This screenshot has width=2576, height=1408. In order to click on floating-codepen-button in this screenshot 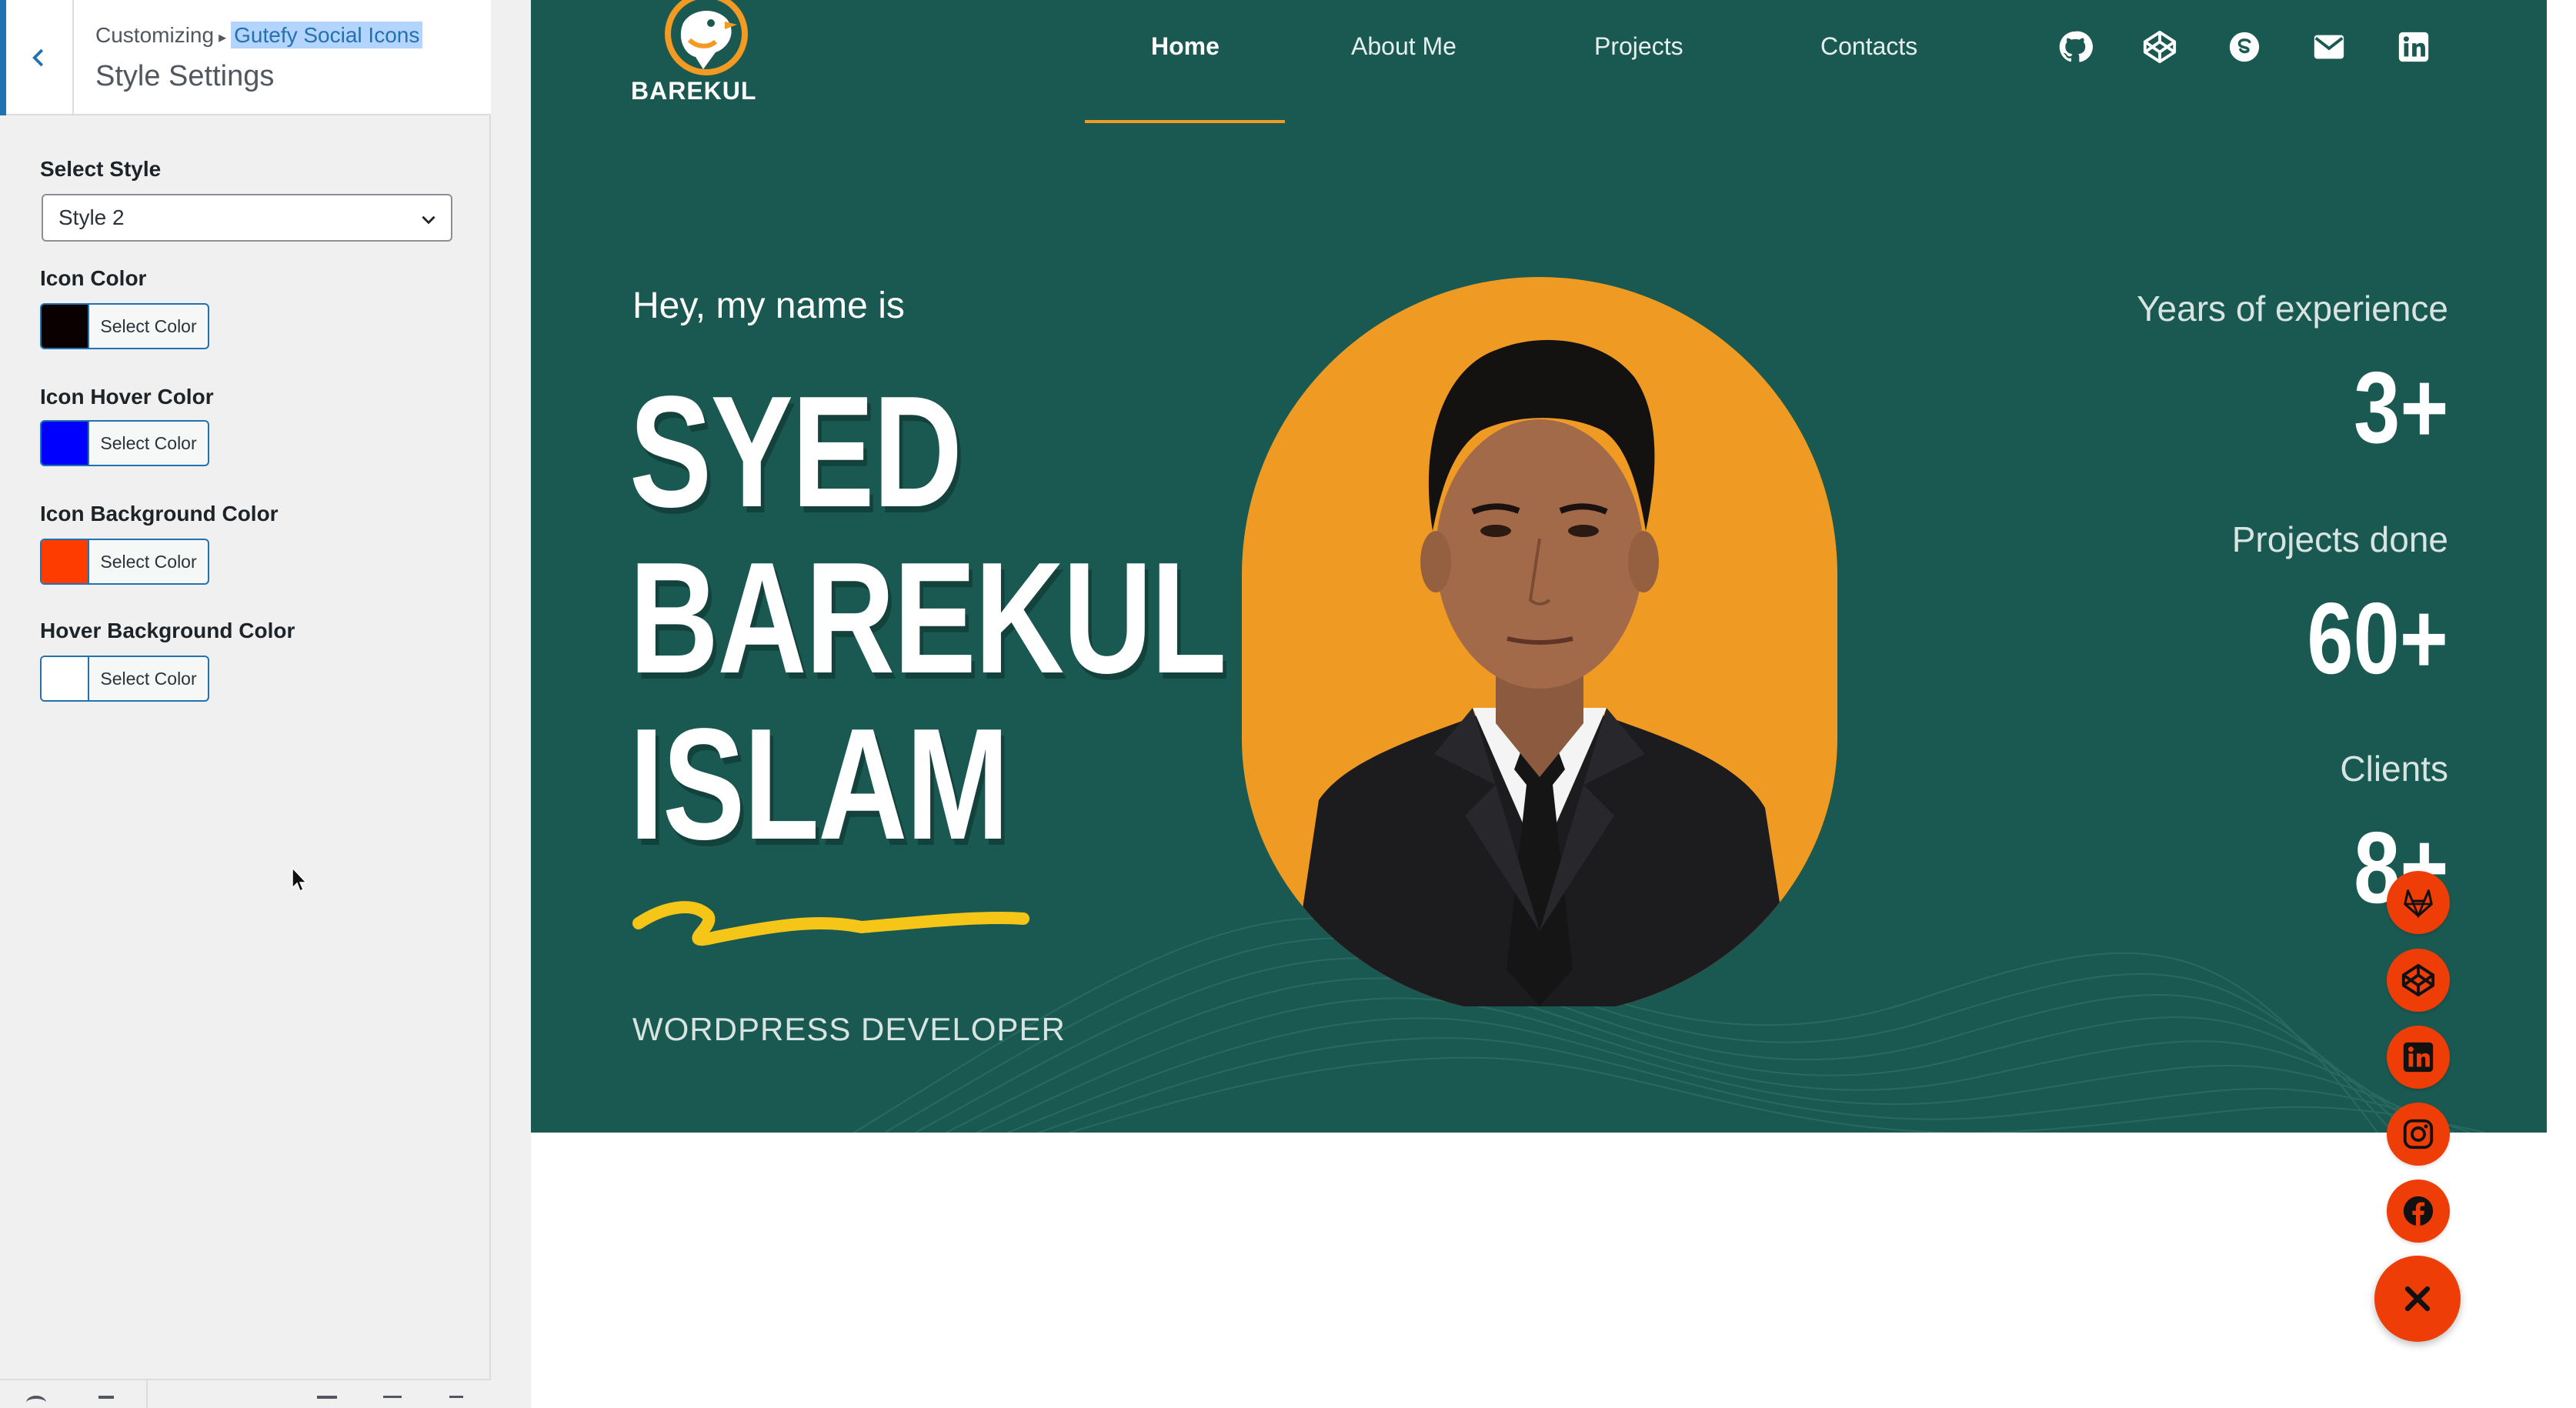, I will do `click(2418, 981)`.